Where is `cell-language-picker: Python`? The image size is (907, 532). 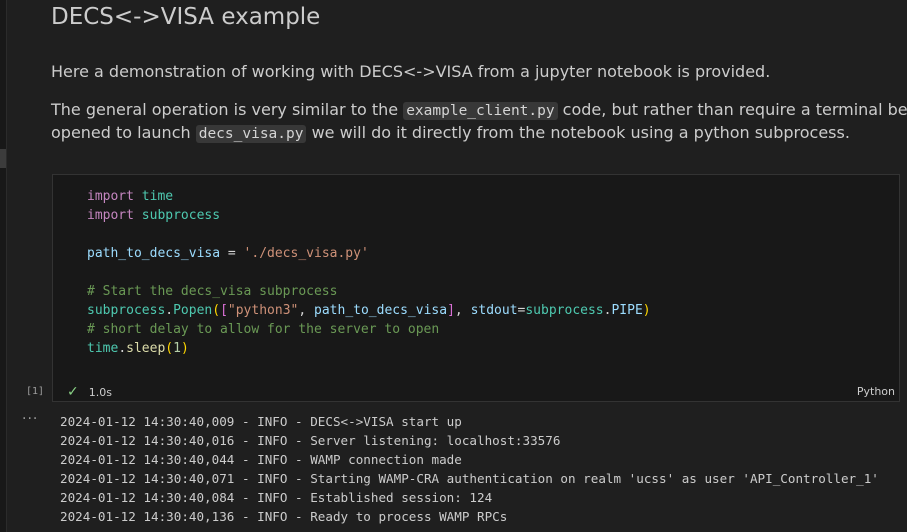 cell-language-picker: Python is located at coordinates (876, 391).